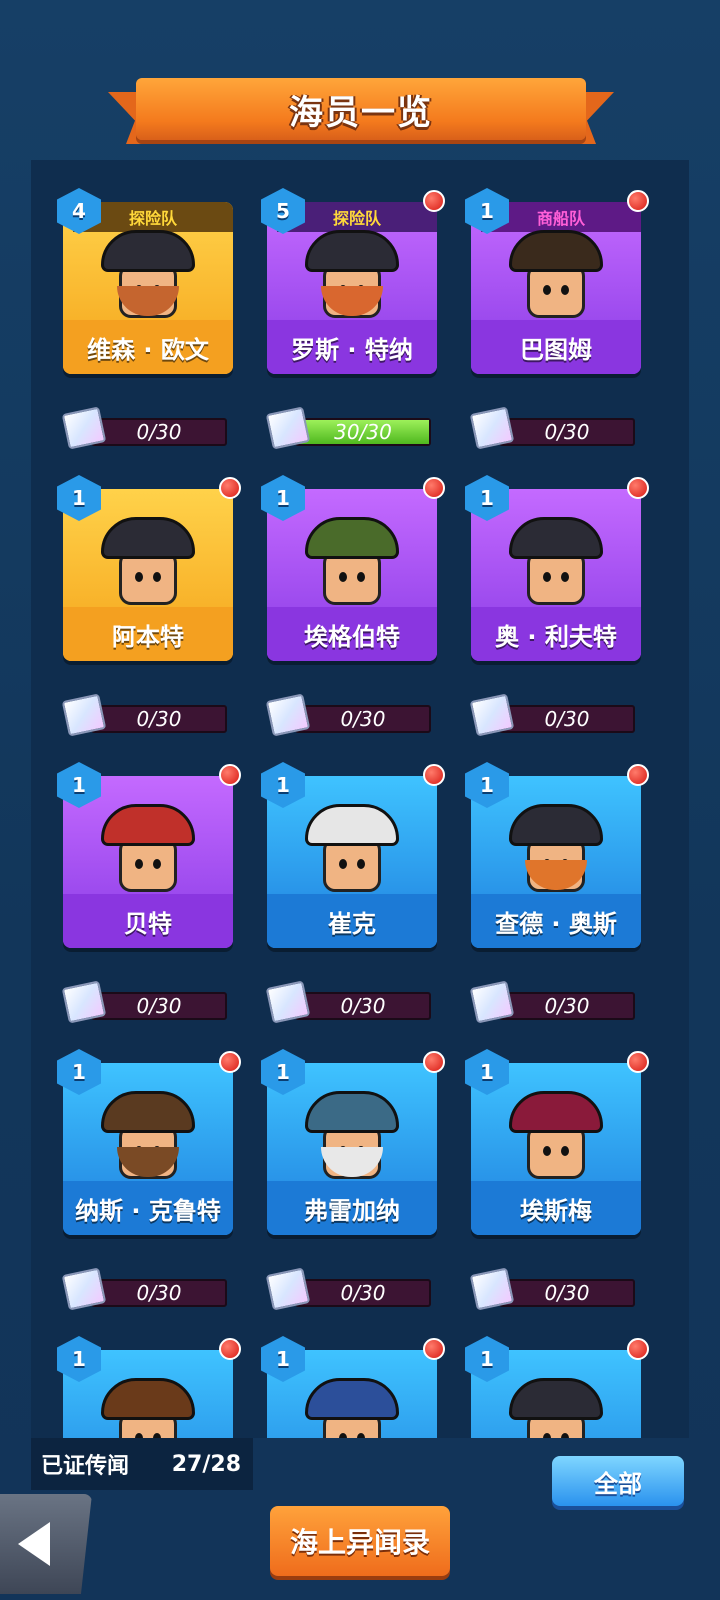 Image resolution: width=720 pixels, height=1600 pixels. What do you see at coordinates (148, 1208) in the screenshot?
I see `crew-name: 纳斯 · 克鲁特` at bounding box center [148, 1208].